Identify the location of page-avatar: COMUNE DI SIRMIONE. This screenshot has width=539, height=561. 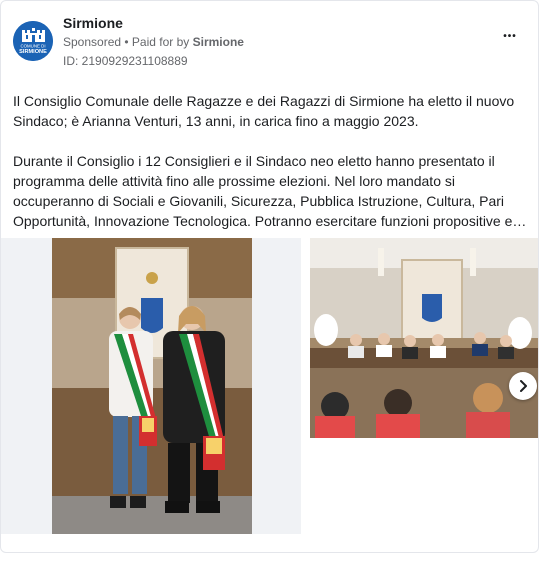
(33, 41).